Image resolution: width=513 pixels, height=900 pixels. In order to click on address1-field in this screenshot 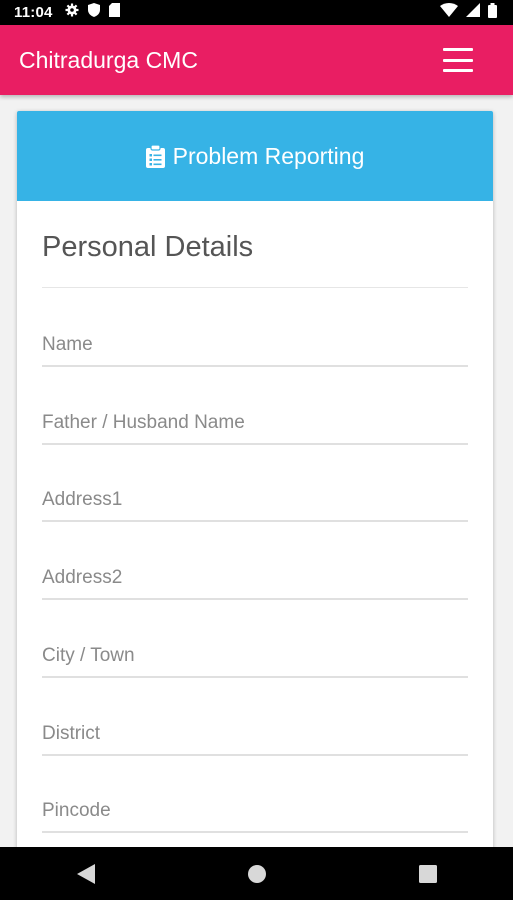, I will do `click(255, 502)`.